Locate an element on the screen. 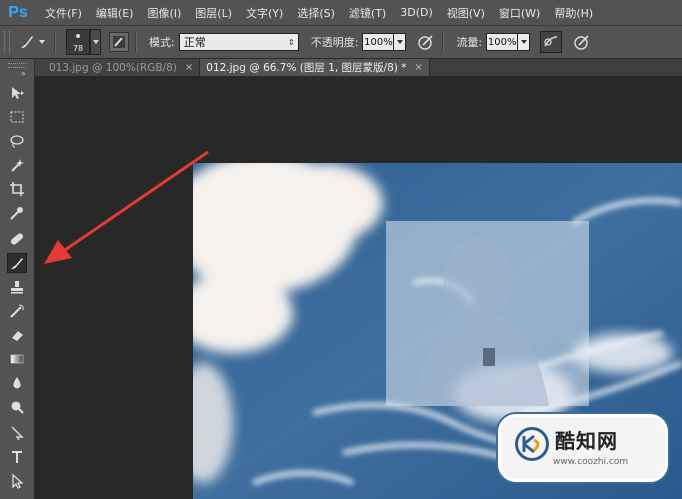 The height and width of the screenshot is (499, 682). eraser-icon is located at coordinates (17, 335).